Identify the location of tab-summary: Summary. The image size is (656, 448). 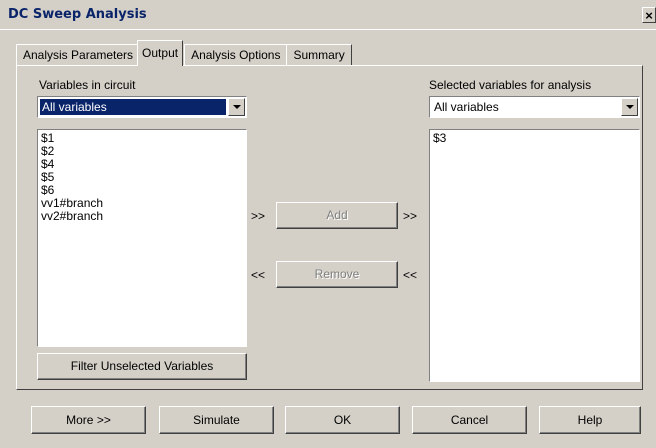
(319, 55).